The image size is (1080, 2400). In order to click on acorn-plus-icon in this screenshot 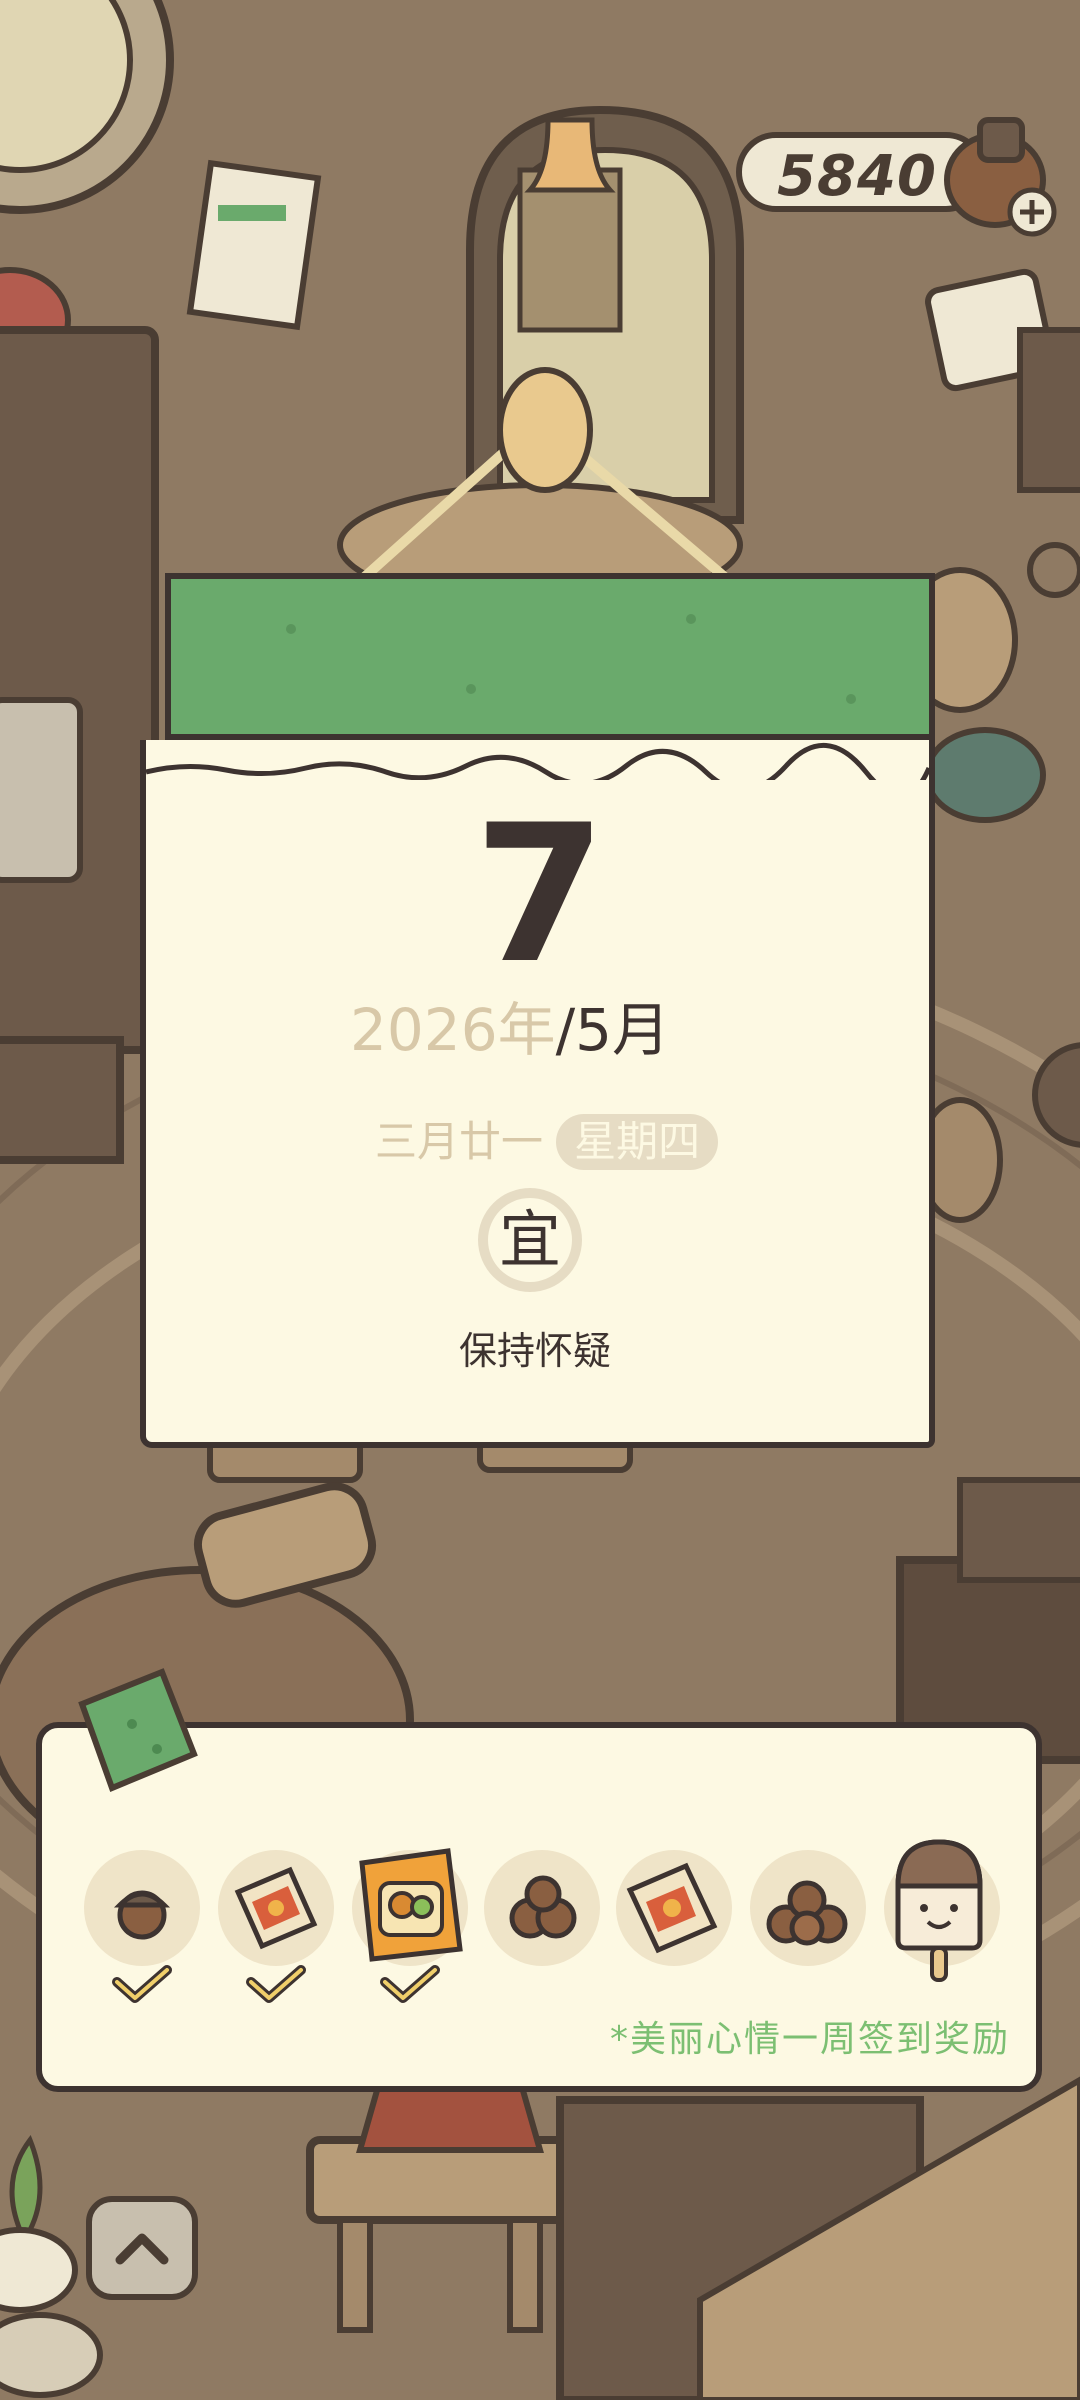, I will do `click(1000, 175)`.